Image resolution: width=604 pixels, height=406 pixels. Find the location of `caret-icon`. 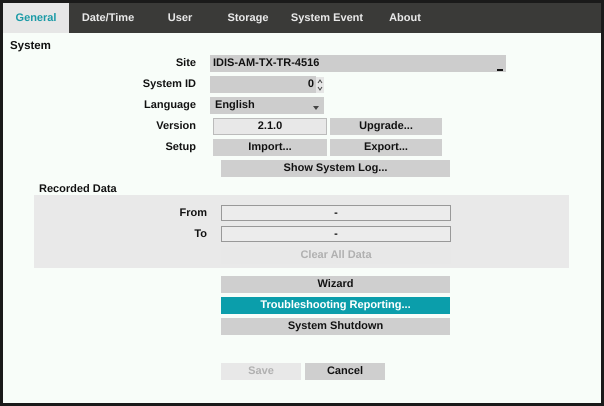

caret-icon is located at coordinates (316, 108).